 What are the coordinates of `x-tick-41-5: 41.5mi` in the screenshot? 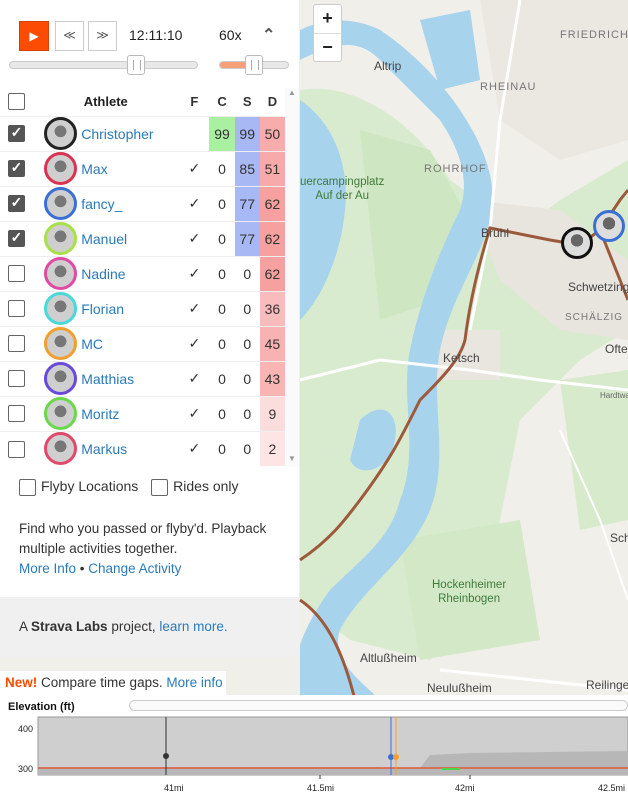 It's located at (321, 788).